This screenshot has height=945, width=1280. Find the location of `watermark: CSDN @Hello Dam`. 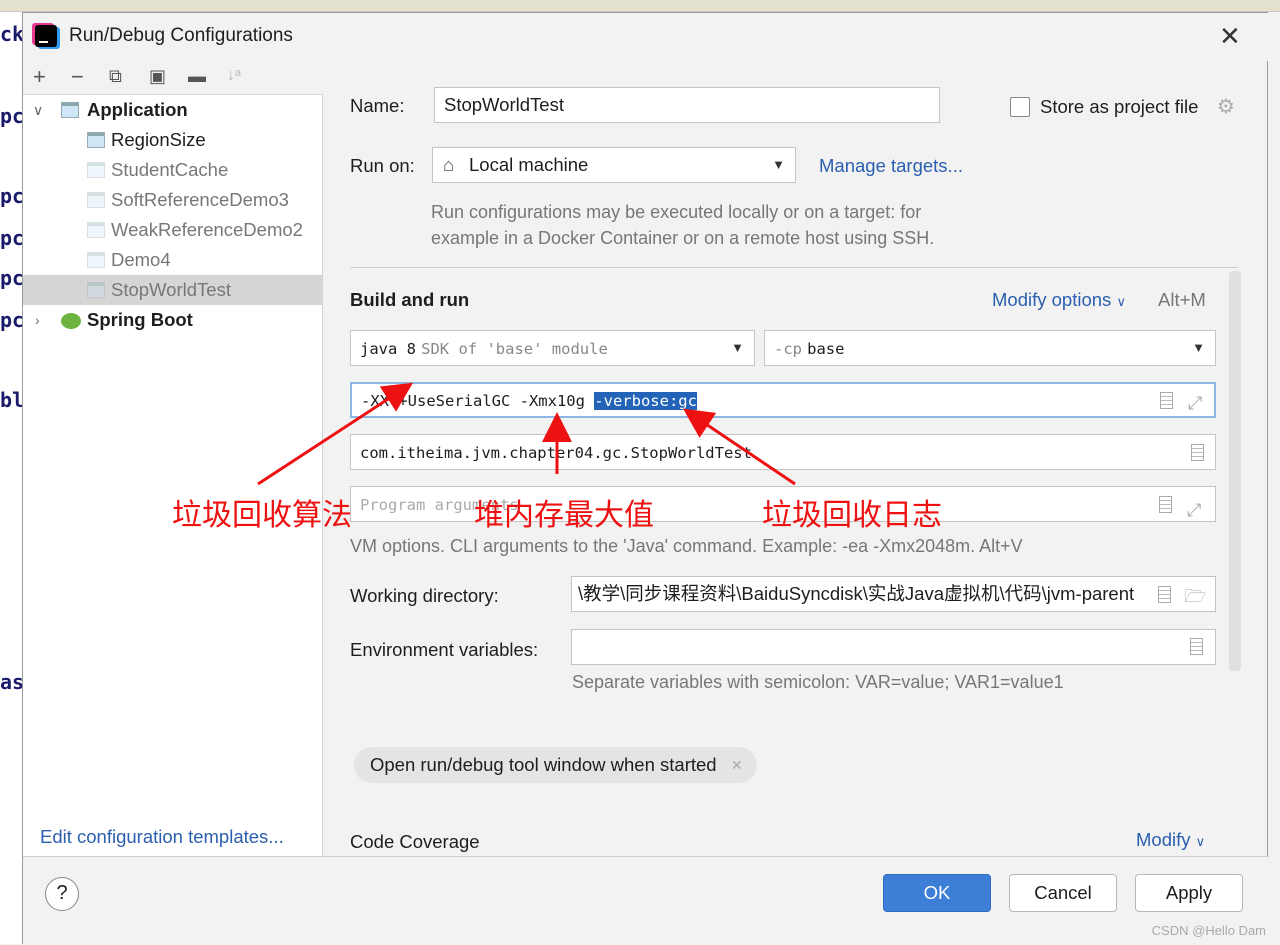

watermark: CSDN @Hello Dam is located at coordinates (1208, 930).